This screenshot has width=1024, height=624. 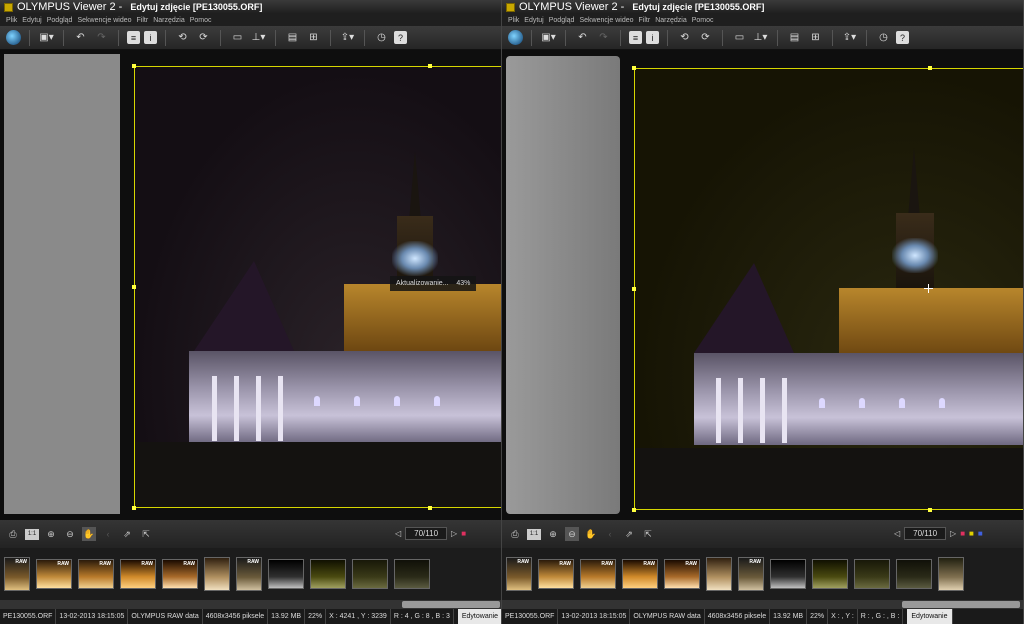 What do you see at coordinates (648, 534) in the screenshot?
I see `share-icon: ⇱` at bounding box center [648, 534].